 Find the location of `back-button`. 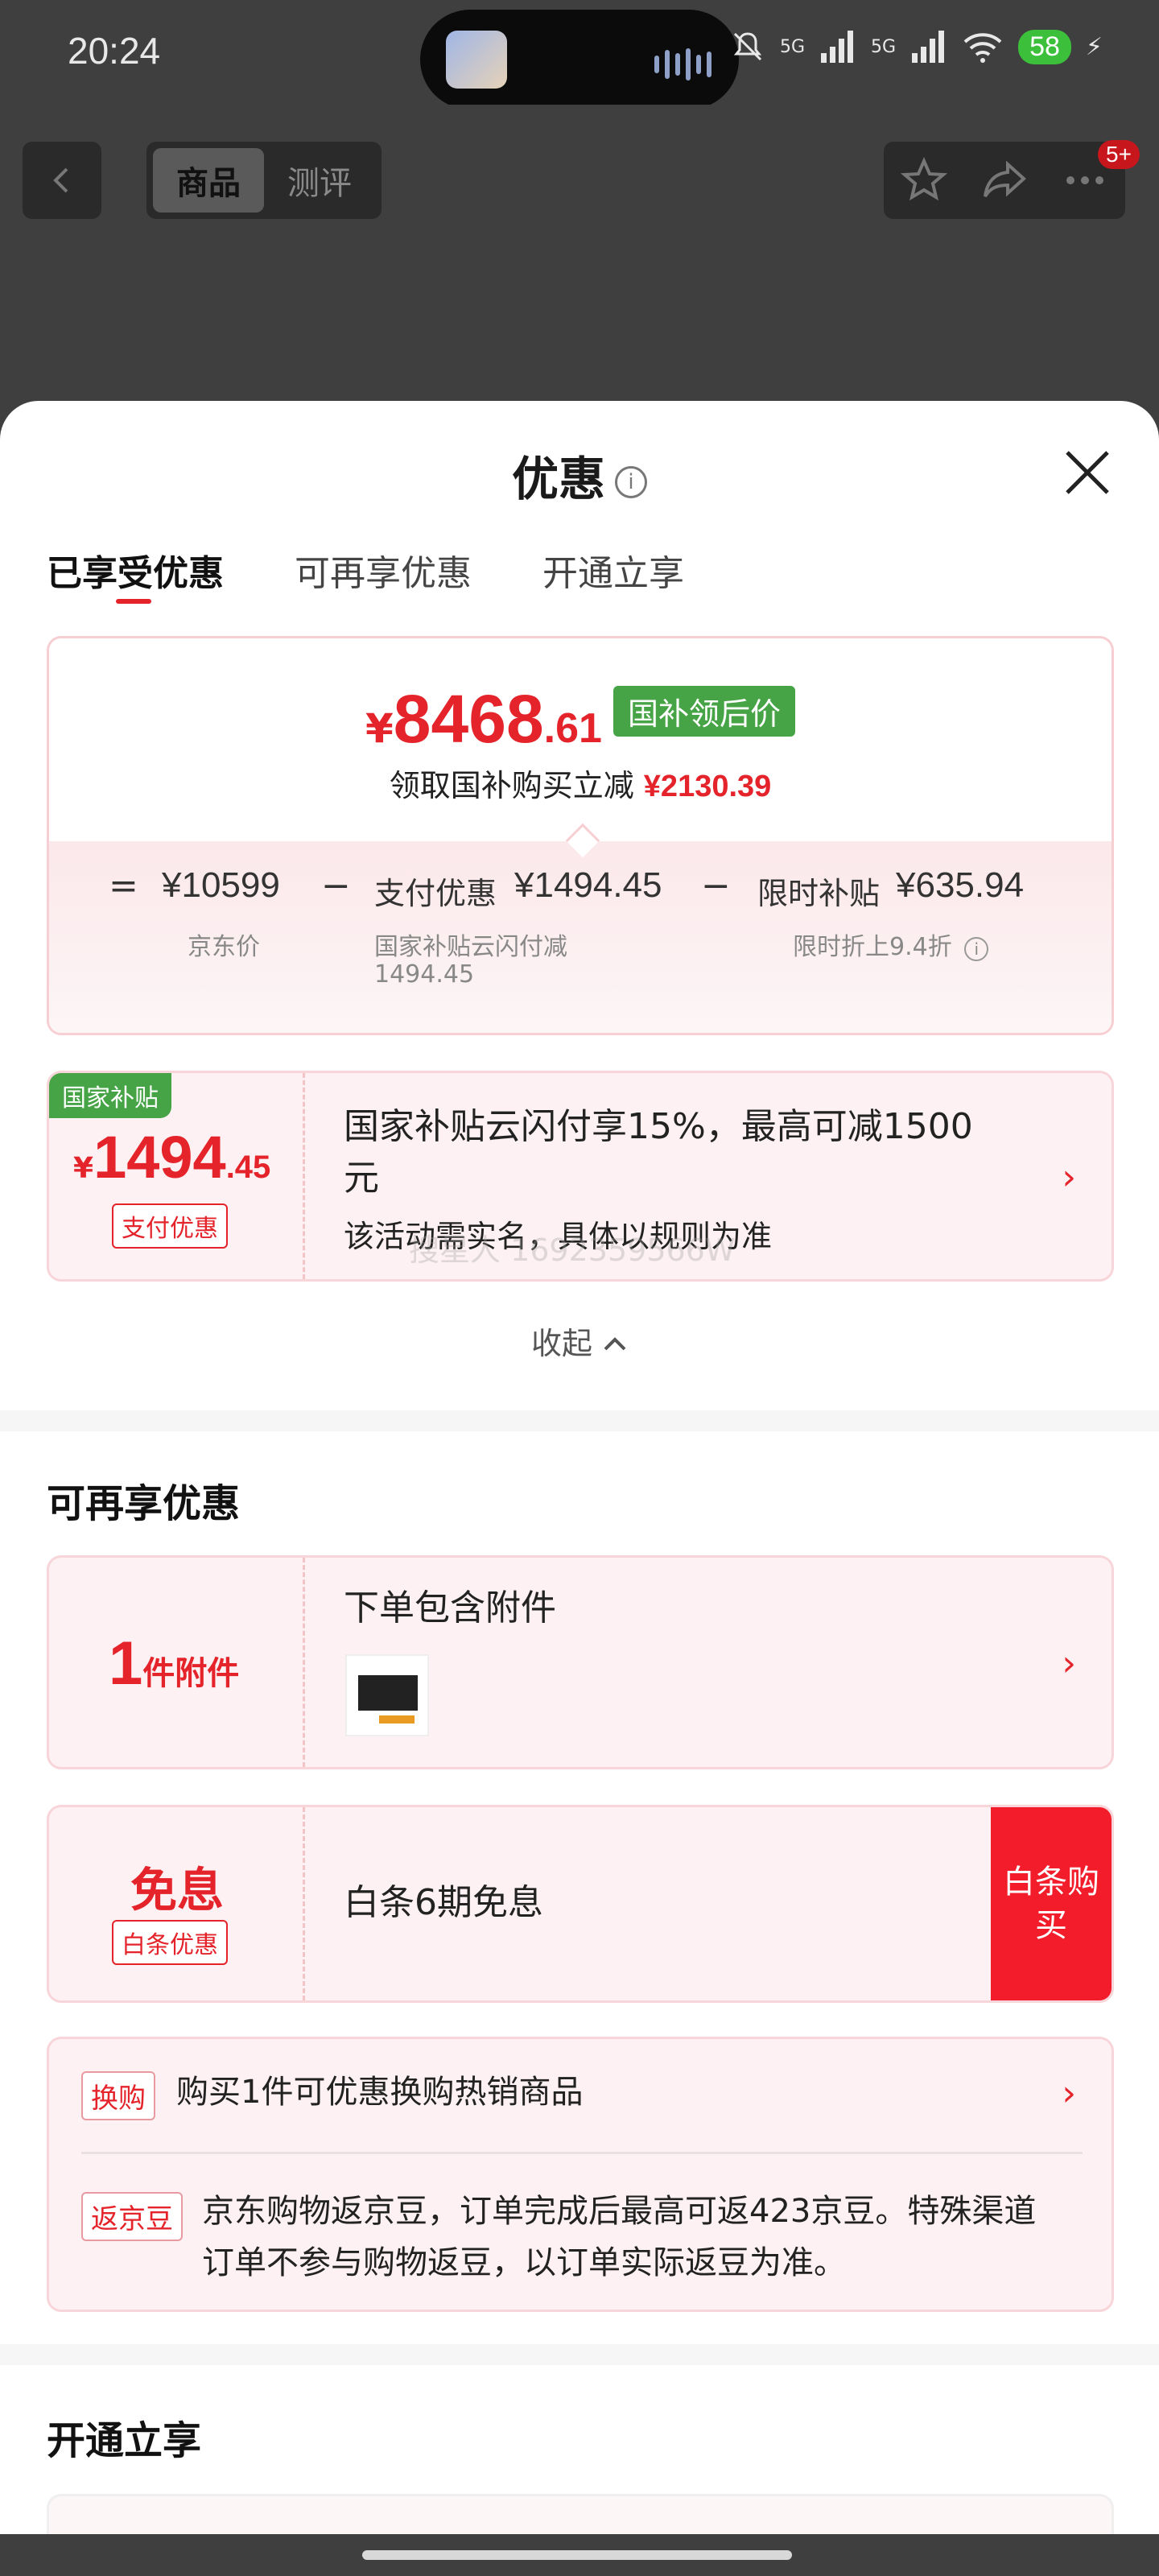

back-button is located at coordinates (62, 180).